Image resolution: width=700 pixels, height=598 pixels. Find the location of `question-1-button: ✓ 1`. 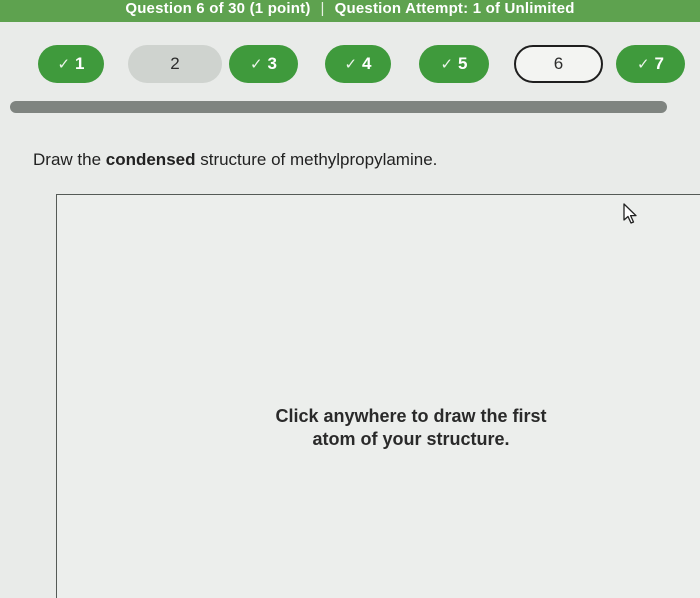

question-1-button: ✓ 1 is located at coordinates (71, 64).